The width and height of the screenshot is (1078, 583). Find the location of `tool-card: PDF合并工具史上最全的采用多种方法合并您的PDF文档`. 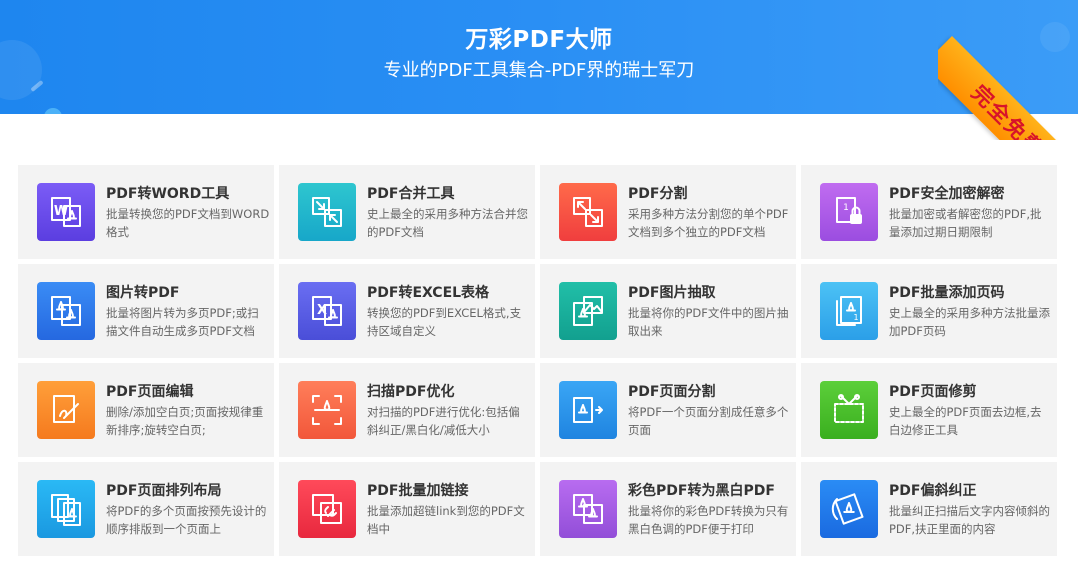

tool-card: PDF合并工具史上最全的采用多种方法合并您的PDF文档 is located at coordinates (407, 212).